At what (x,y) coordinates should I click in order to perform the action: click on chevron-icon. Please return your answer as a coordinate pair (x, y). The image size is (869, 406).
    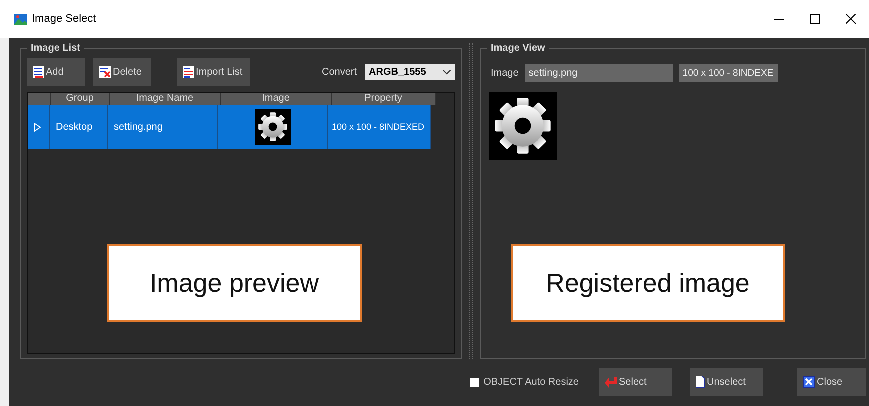
    Looking at the image, I should click on (447, 72).